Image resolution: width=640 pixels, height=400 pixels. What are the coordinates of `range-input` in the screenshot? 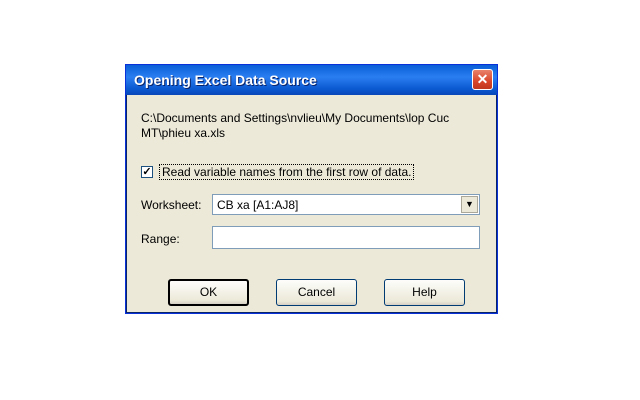 It's located at (346, 237).